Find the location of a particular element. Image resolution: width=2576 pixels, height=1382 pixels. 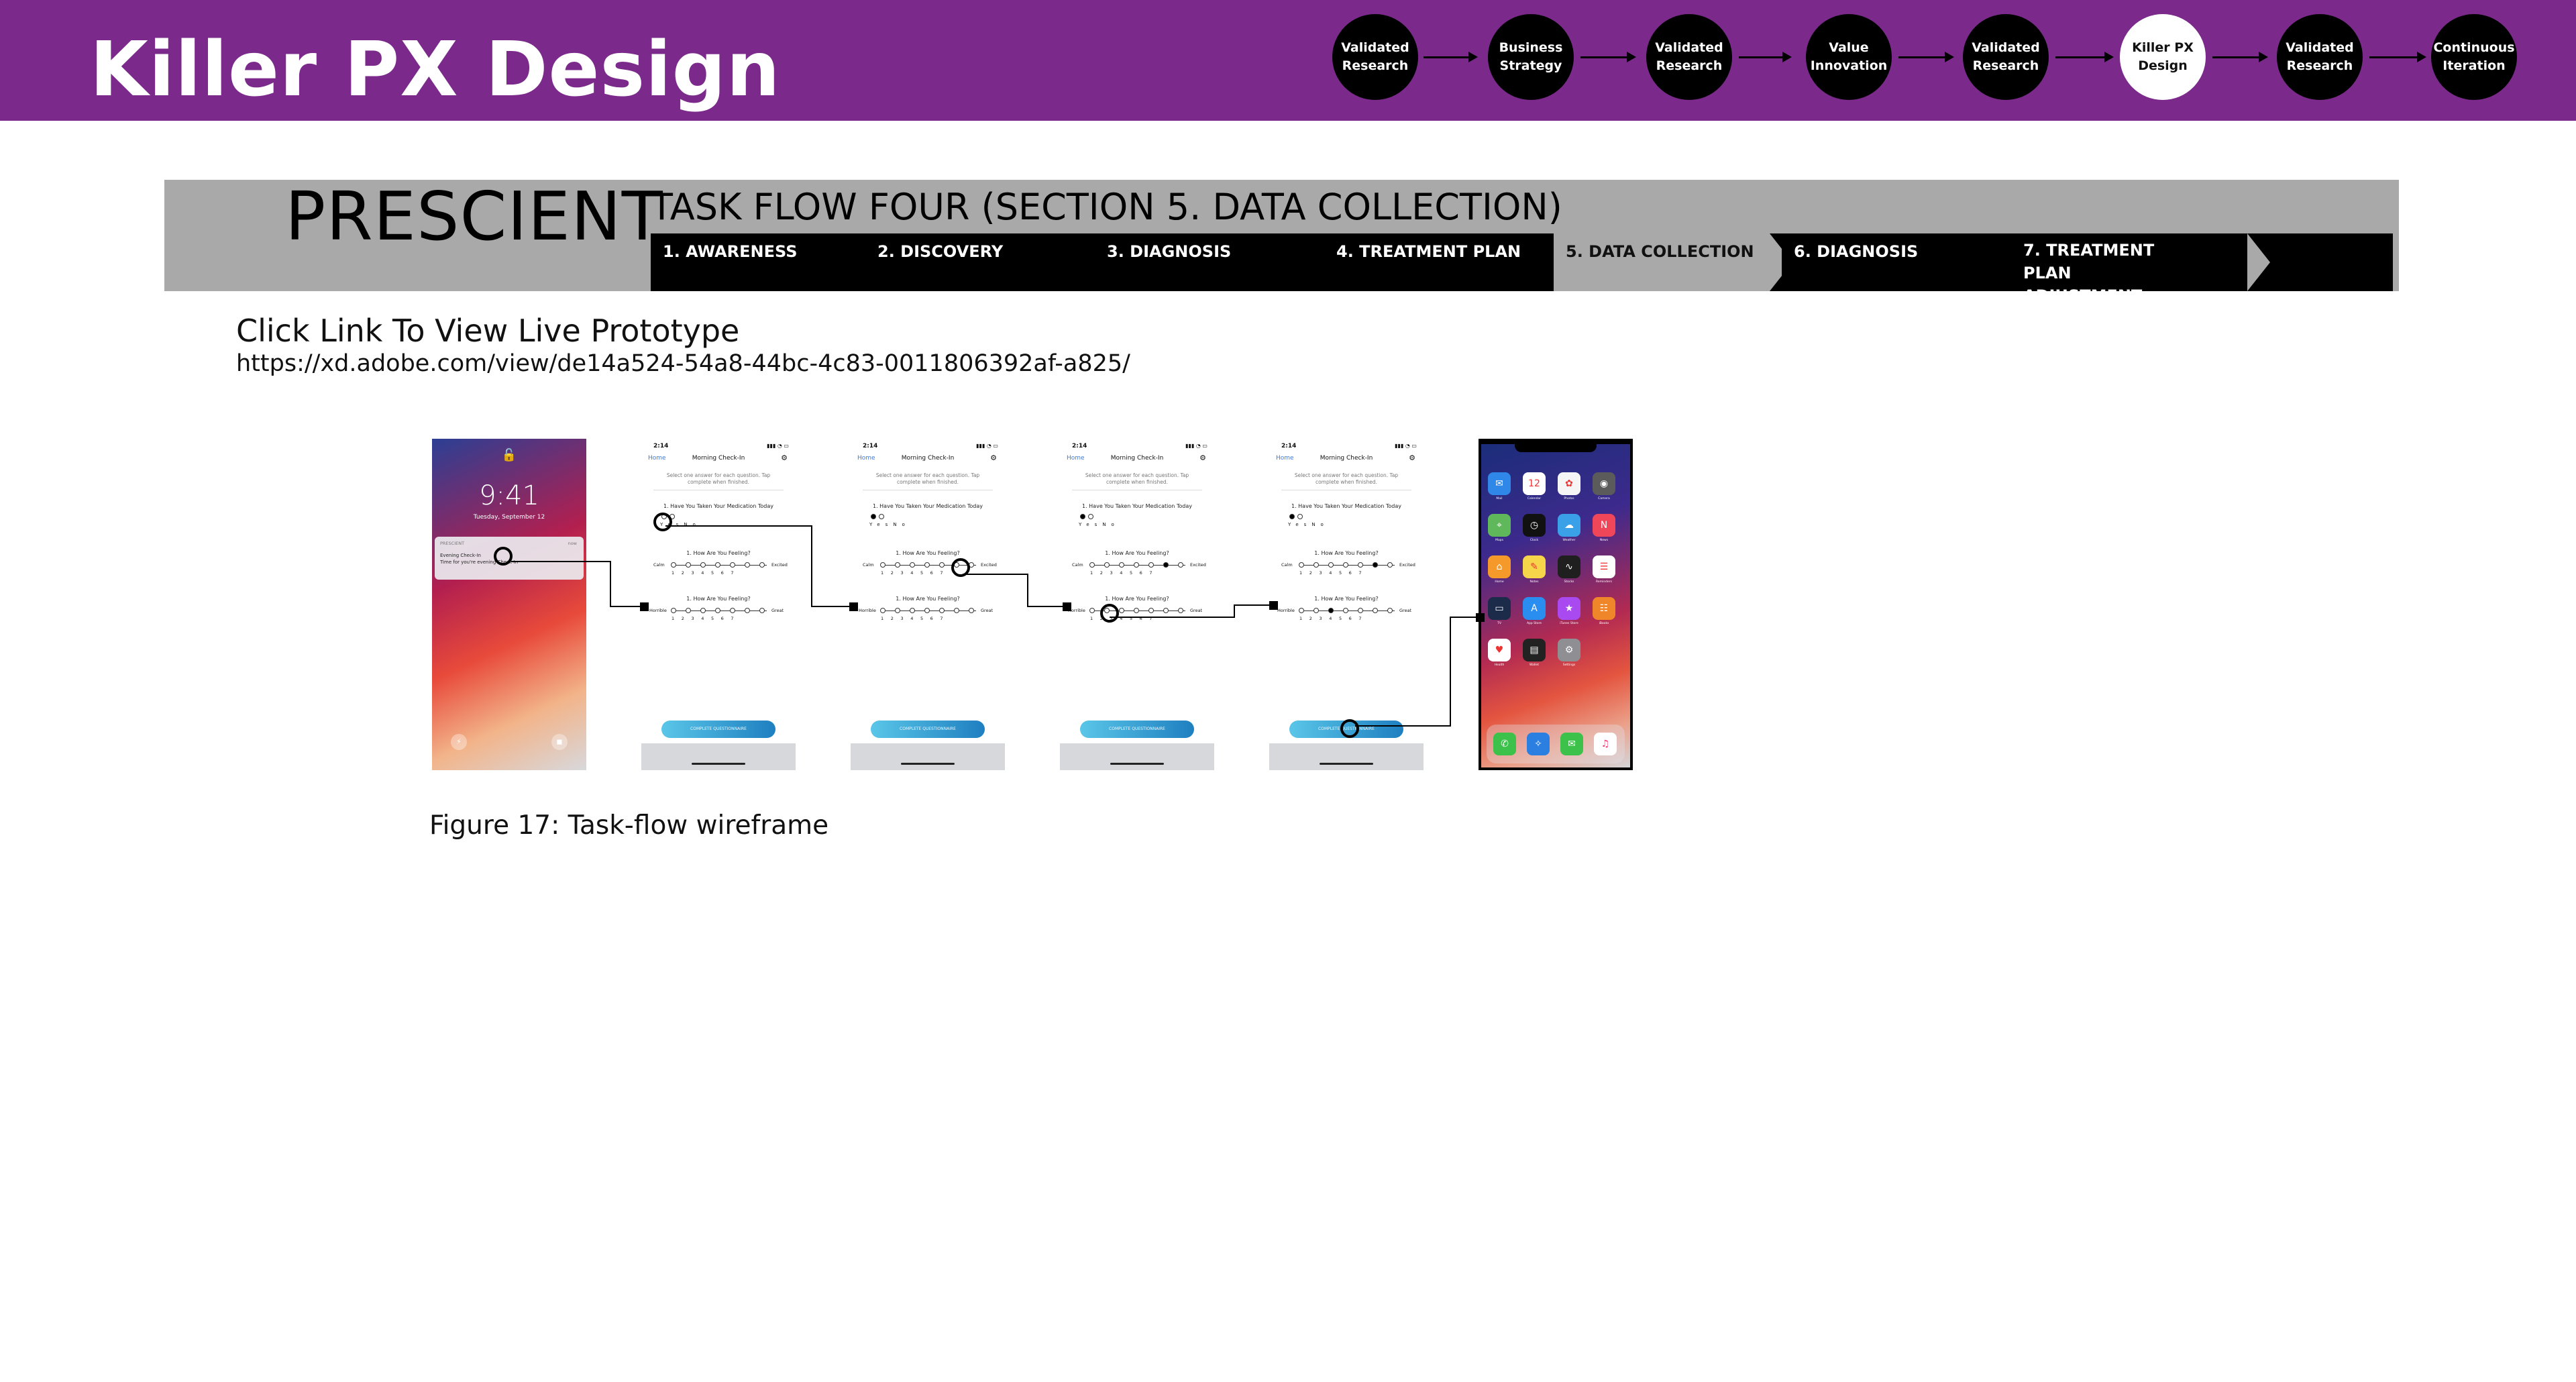

phone-icon: ✆ is located at coordinates (1504, 744).